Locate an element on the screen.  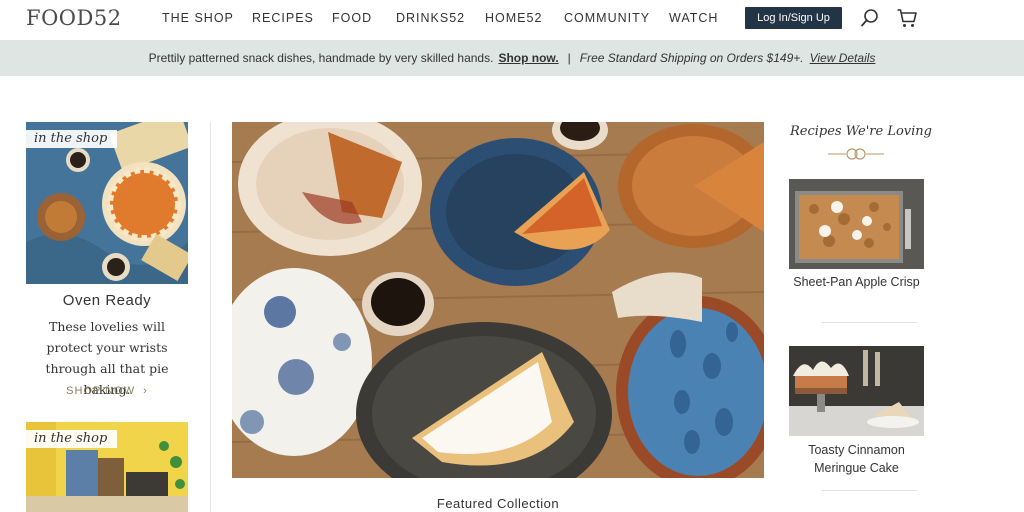
cart-icon is located at coordinates (907, 18).